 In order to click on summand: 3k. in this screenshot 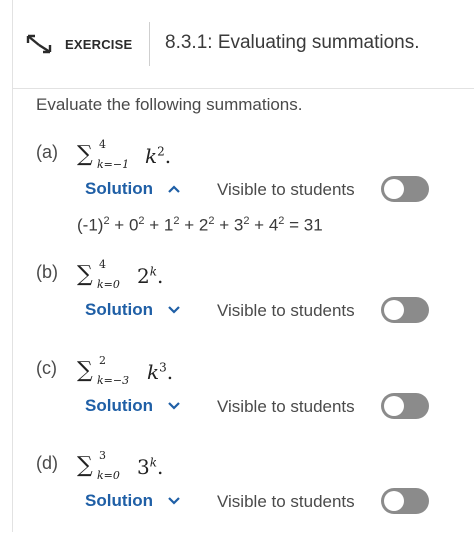, I will do `click(150, 467)`.